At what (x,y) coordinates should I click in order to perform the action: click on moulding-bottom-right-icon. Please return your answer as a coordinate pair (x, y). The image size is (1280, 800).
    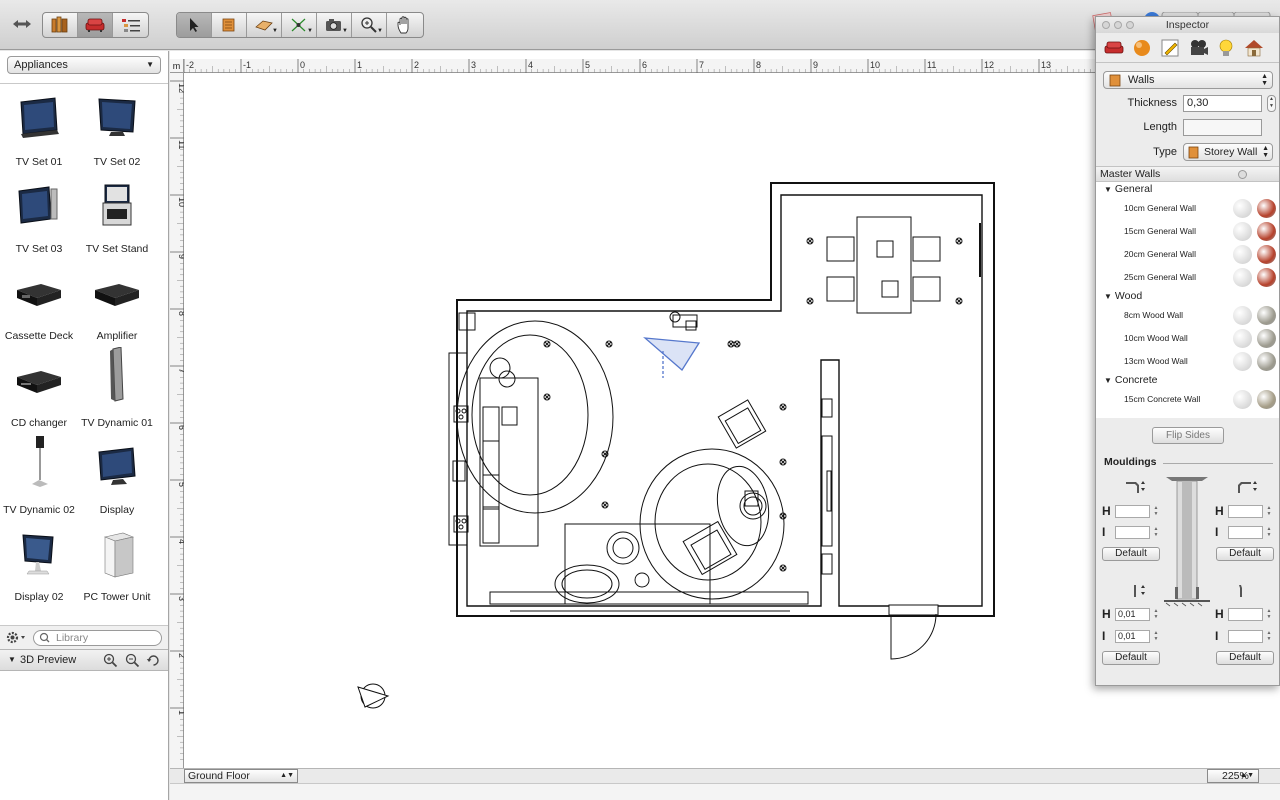
    Looking at the image, I should click on (1246, 592).